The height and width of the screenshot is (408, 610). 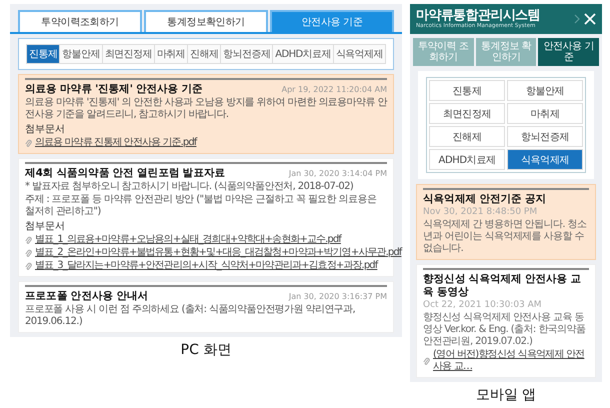 I want to click on post-date: Apr 19, 2022 11:20:04 AM, so click(x=334, y=89).